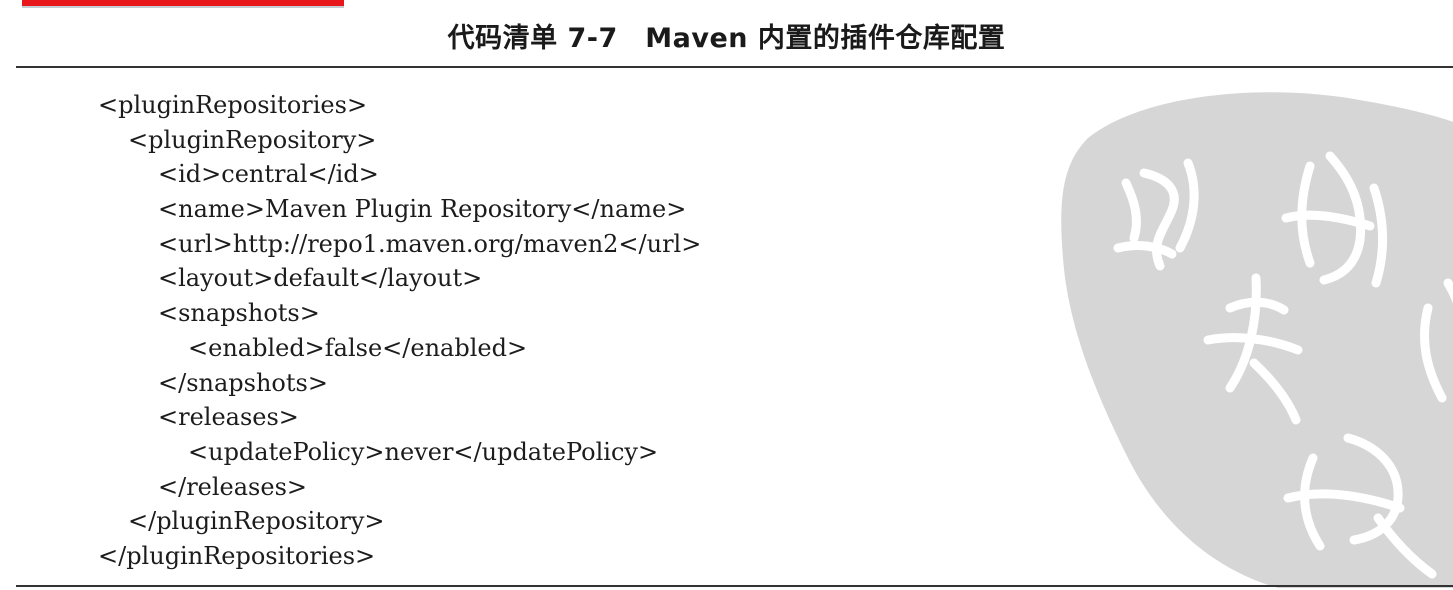 This screenshot has height=590, width=1453. What do you see at coordinates (430, 243) in the screenshot?
I see `code-line: <url>http://repo1.maven.org/maven2</url>` at bounding box center [430, 243].